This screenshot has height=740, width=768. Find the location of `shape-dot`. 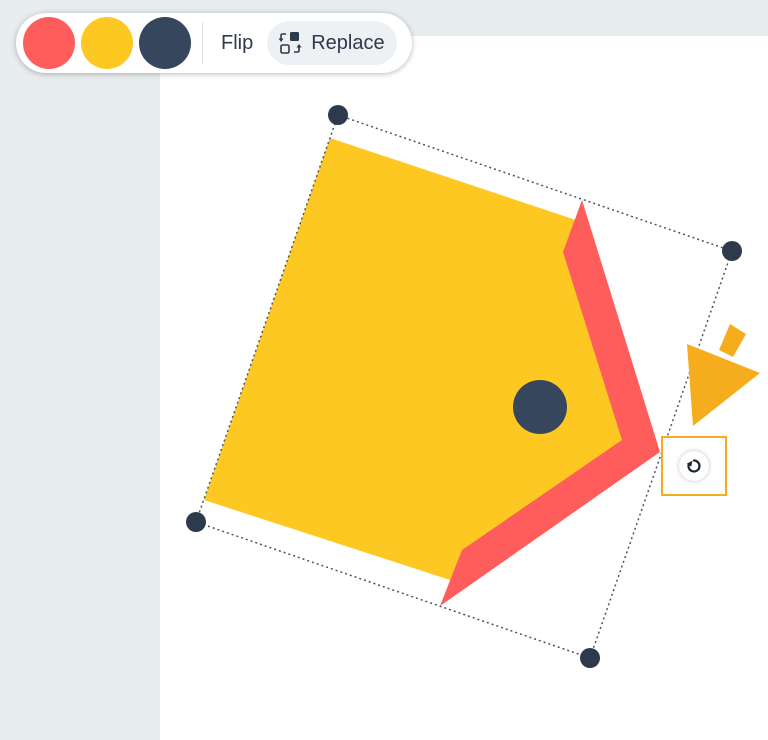

shape-dot is located at coordinates (540, 407).